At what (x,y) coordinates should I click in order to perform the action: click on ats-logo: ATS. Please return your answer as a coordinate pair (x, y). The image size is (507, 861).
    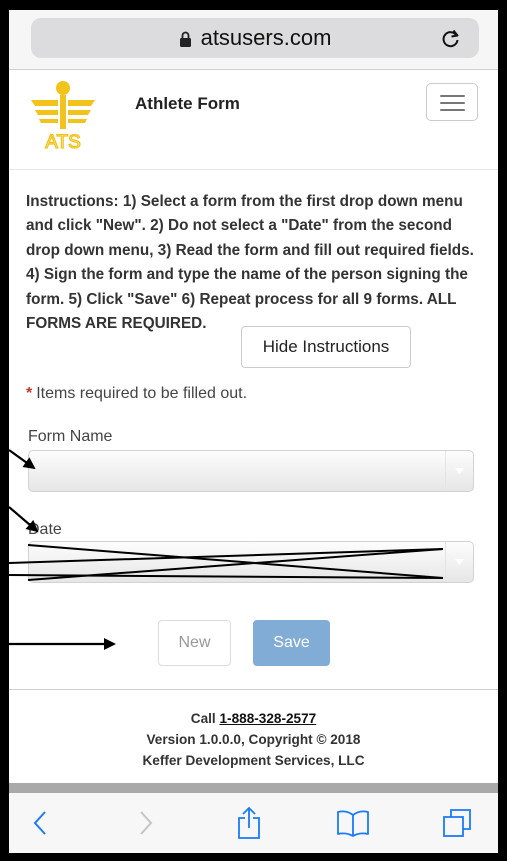
    Looking at the image, I should click on (63, 116).